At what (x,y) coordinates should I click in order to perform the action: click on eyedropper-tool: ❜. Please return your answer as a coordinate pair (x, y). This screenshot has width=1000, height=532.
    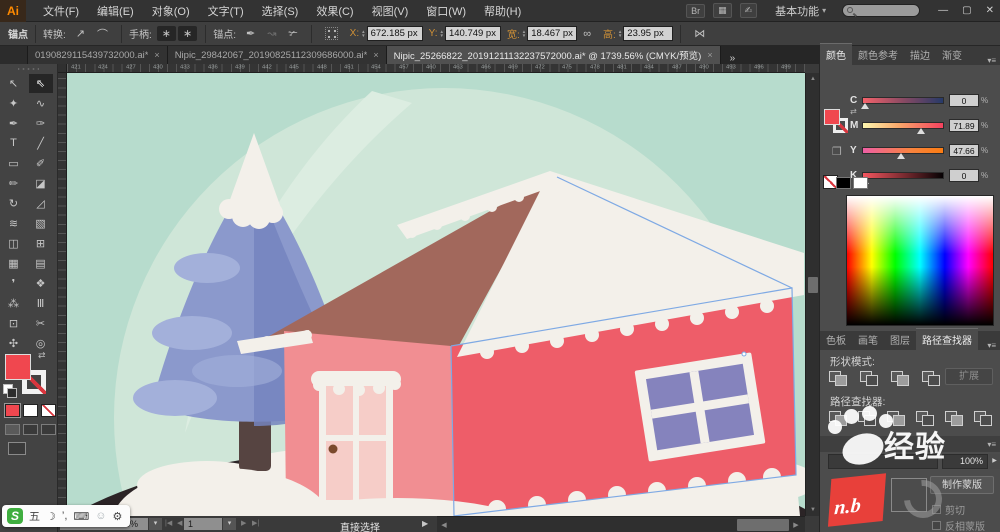
    Looking at the image, I should click on (14, 283).